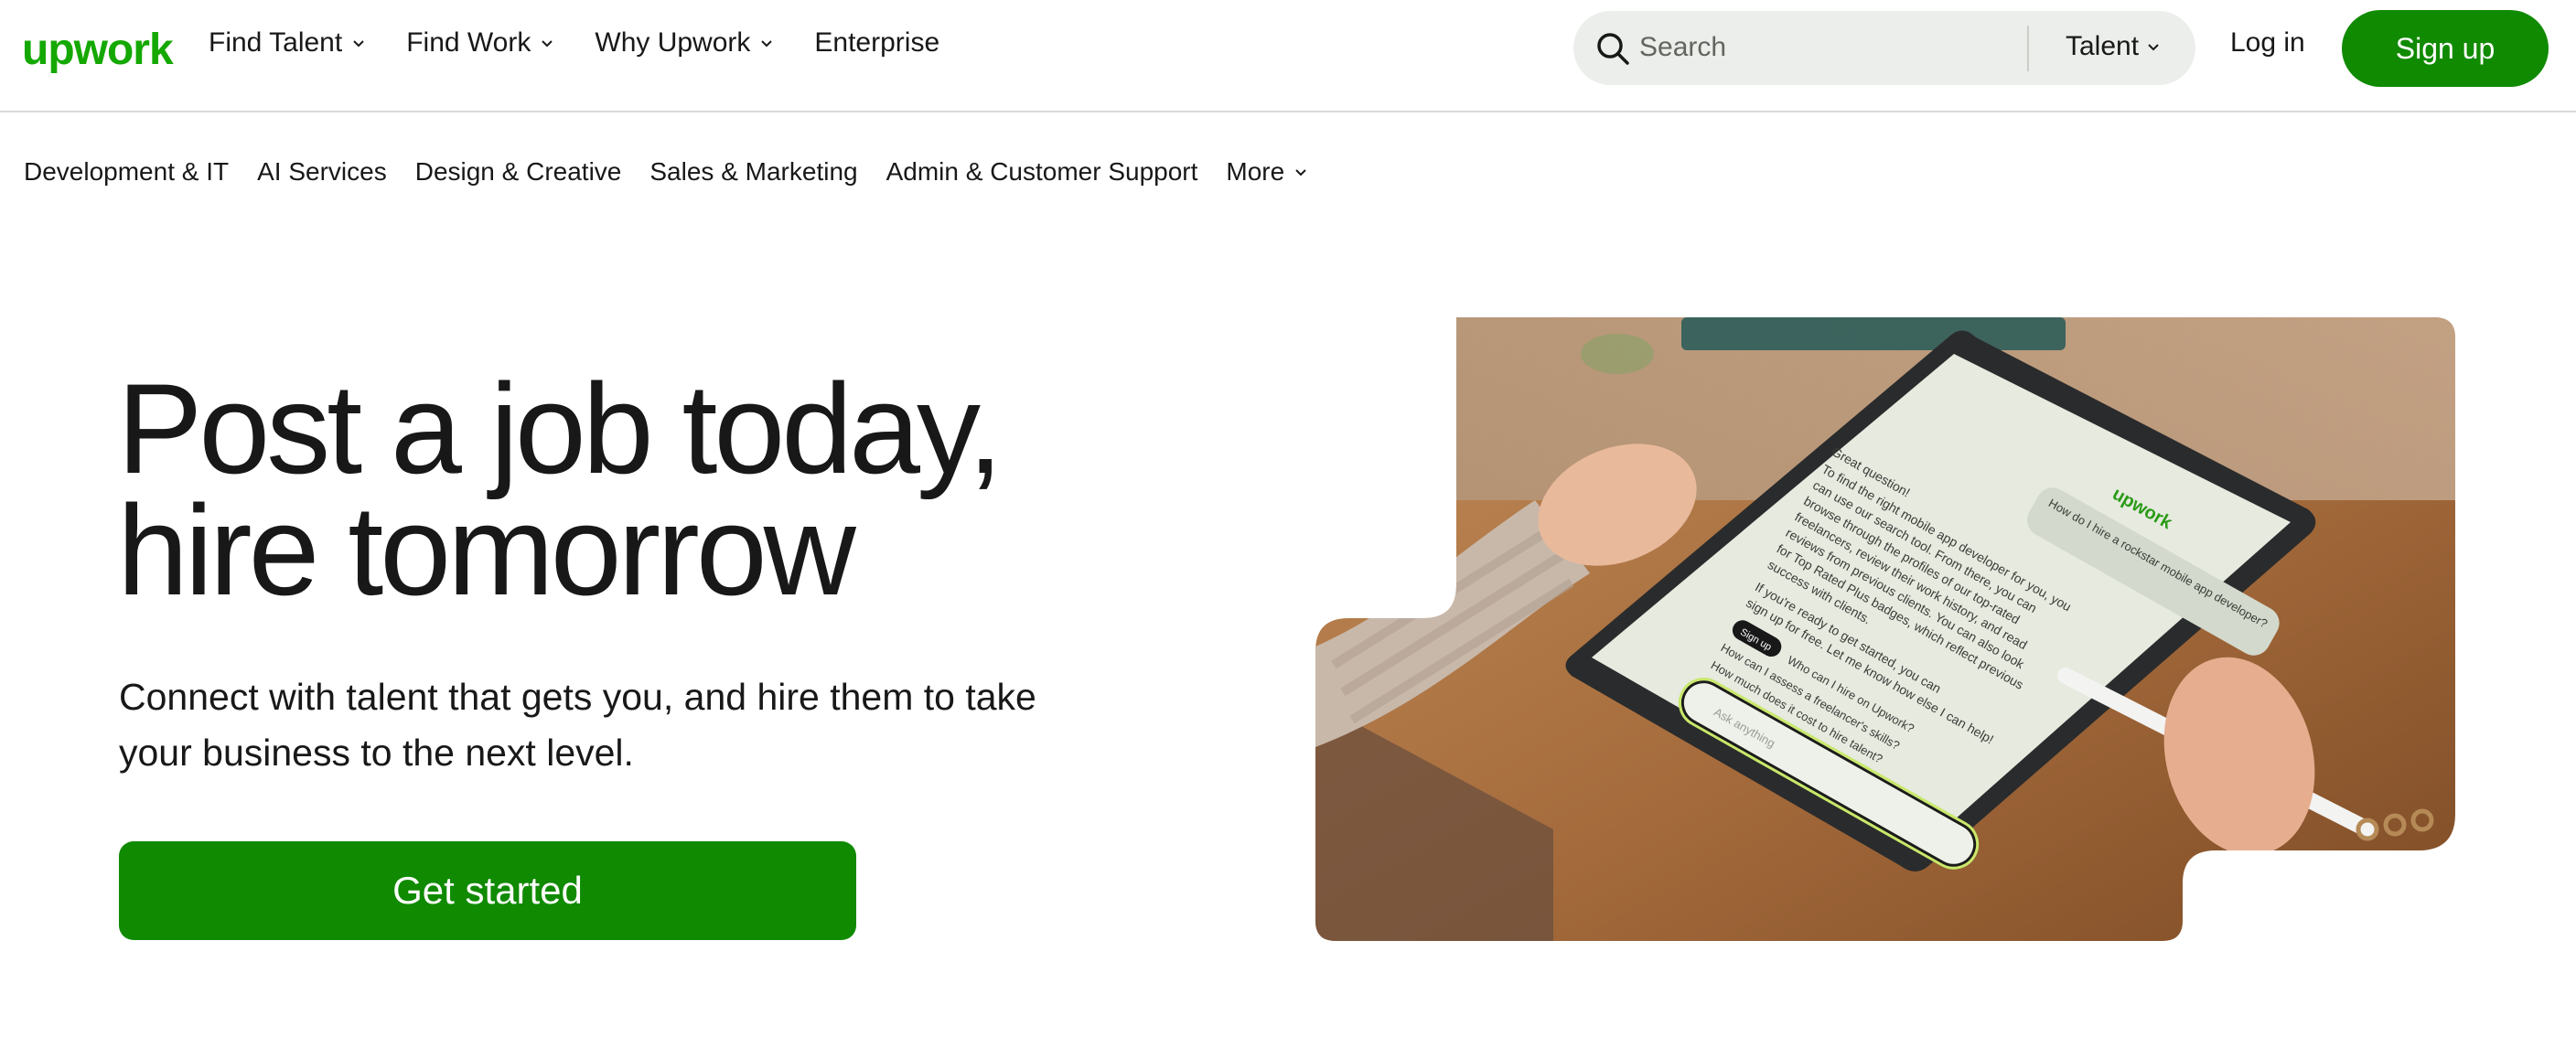 This screenshot has width=2576, height=1037. I want to click on category-admin-support: Admin & Customer Support, so click(1042, 172).